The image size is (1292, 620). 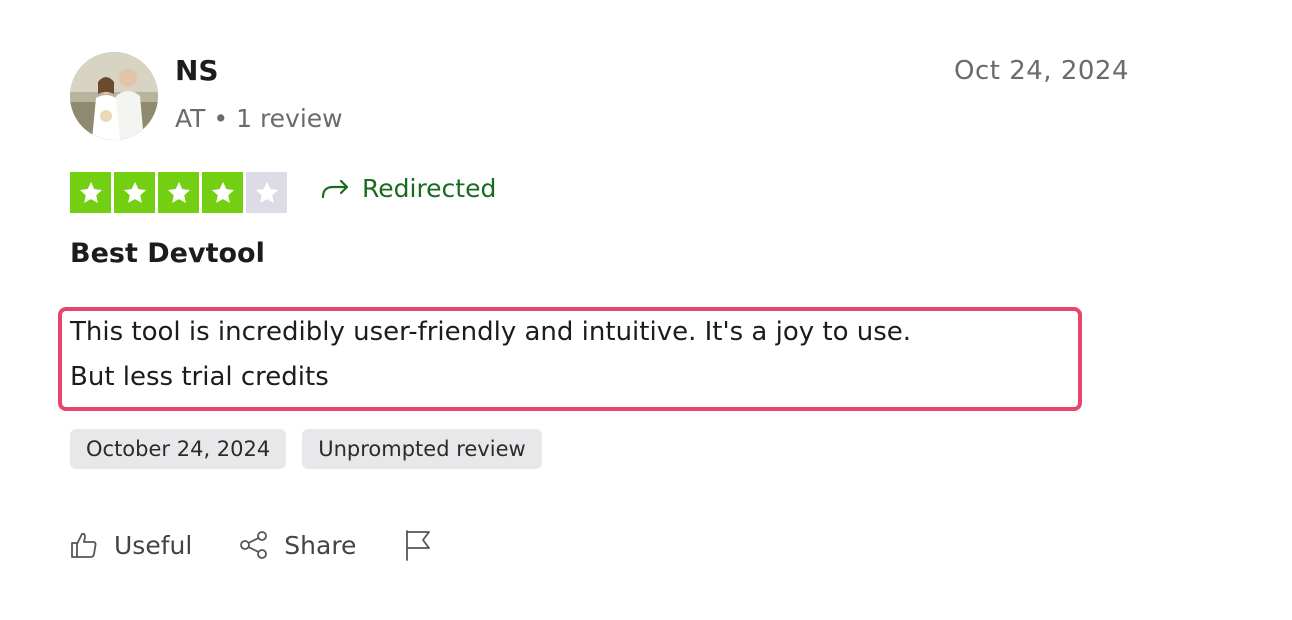 I want to click on star-empty-icon, so click(x=266, y=192).